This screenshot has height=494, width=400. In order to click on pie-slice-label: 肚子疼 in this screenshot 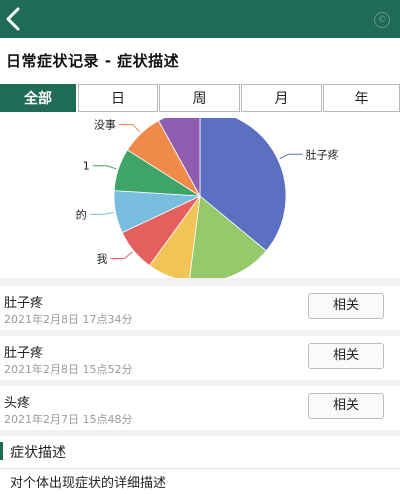, I will do `click(322, 154)`.